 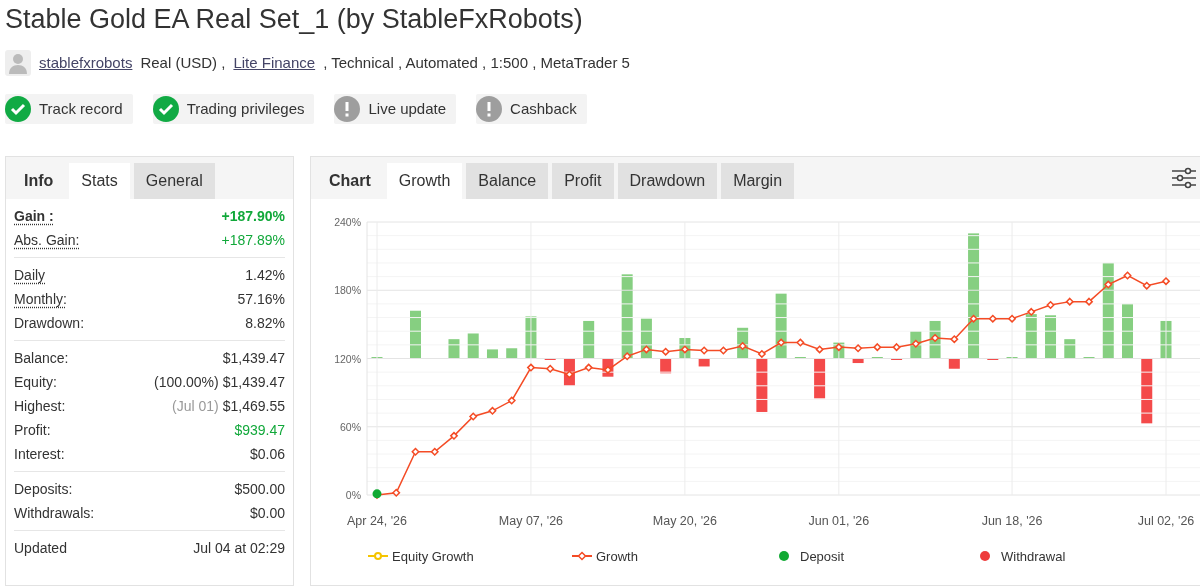 I want to click on stat-value: 1.42%, so click(x=265, y=274).